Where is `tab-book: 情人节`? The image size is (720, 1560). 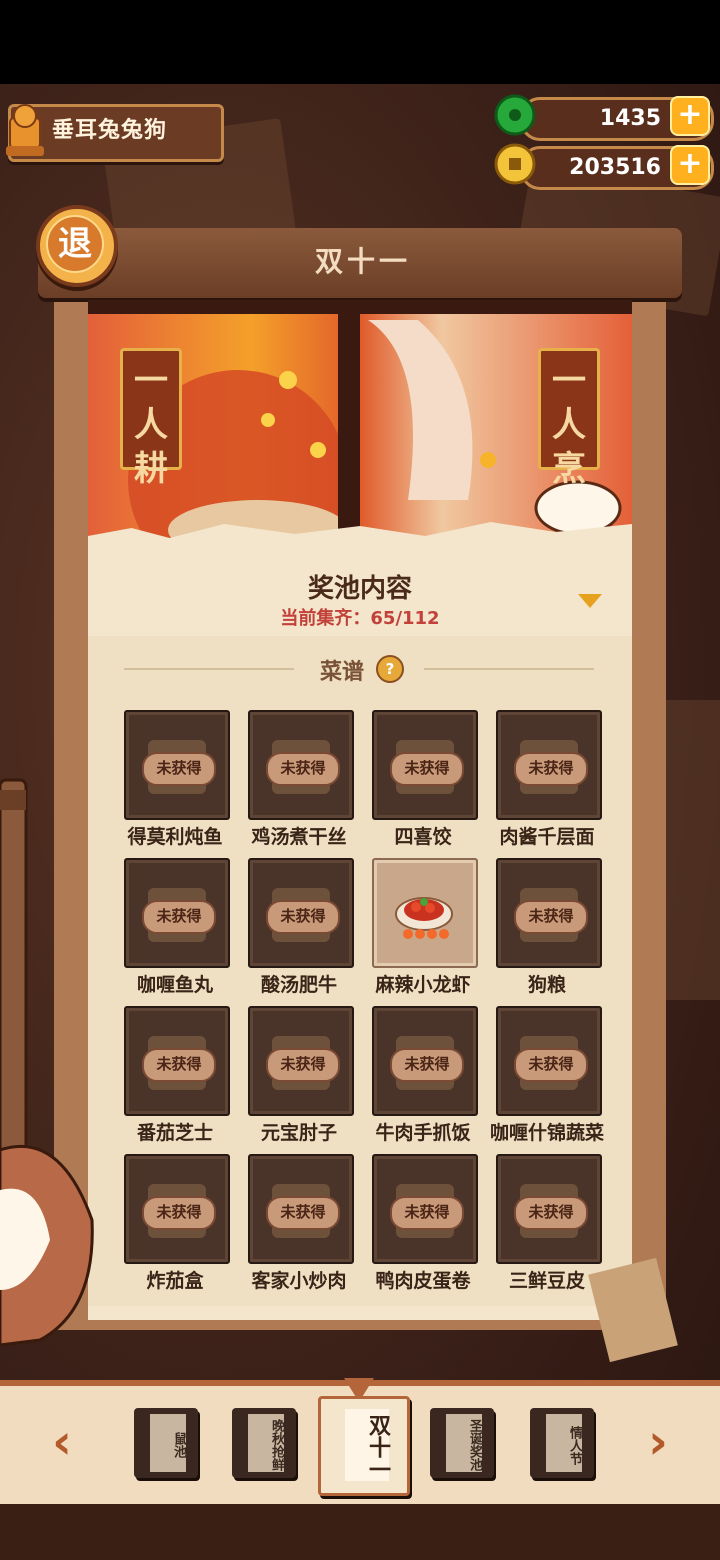
tab-book: 情人节 is located at coordinates (562, 1443).